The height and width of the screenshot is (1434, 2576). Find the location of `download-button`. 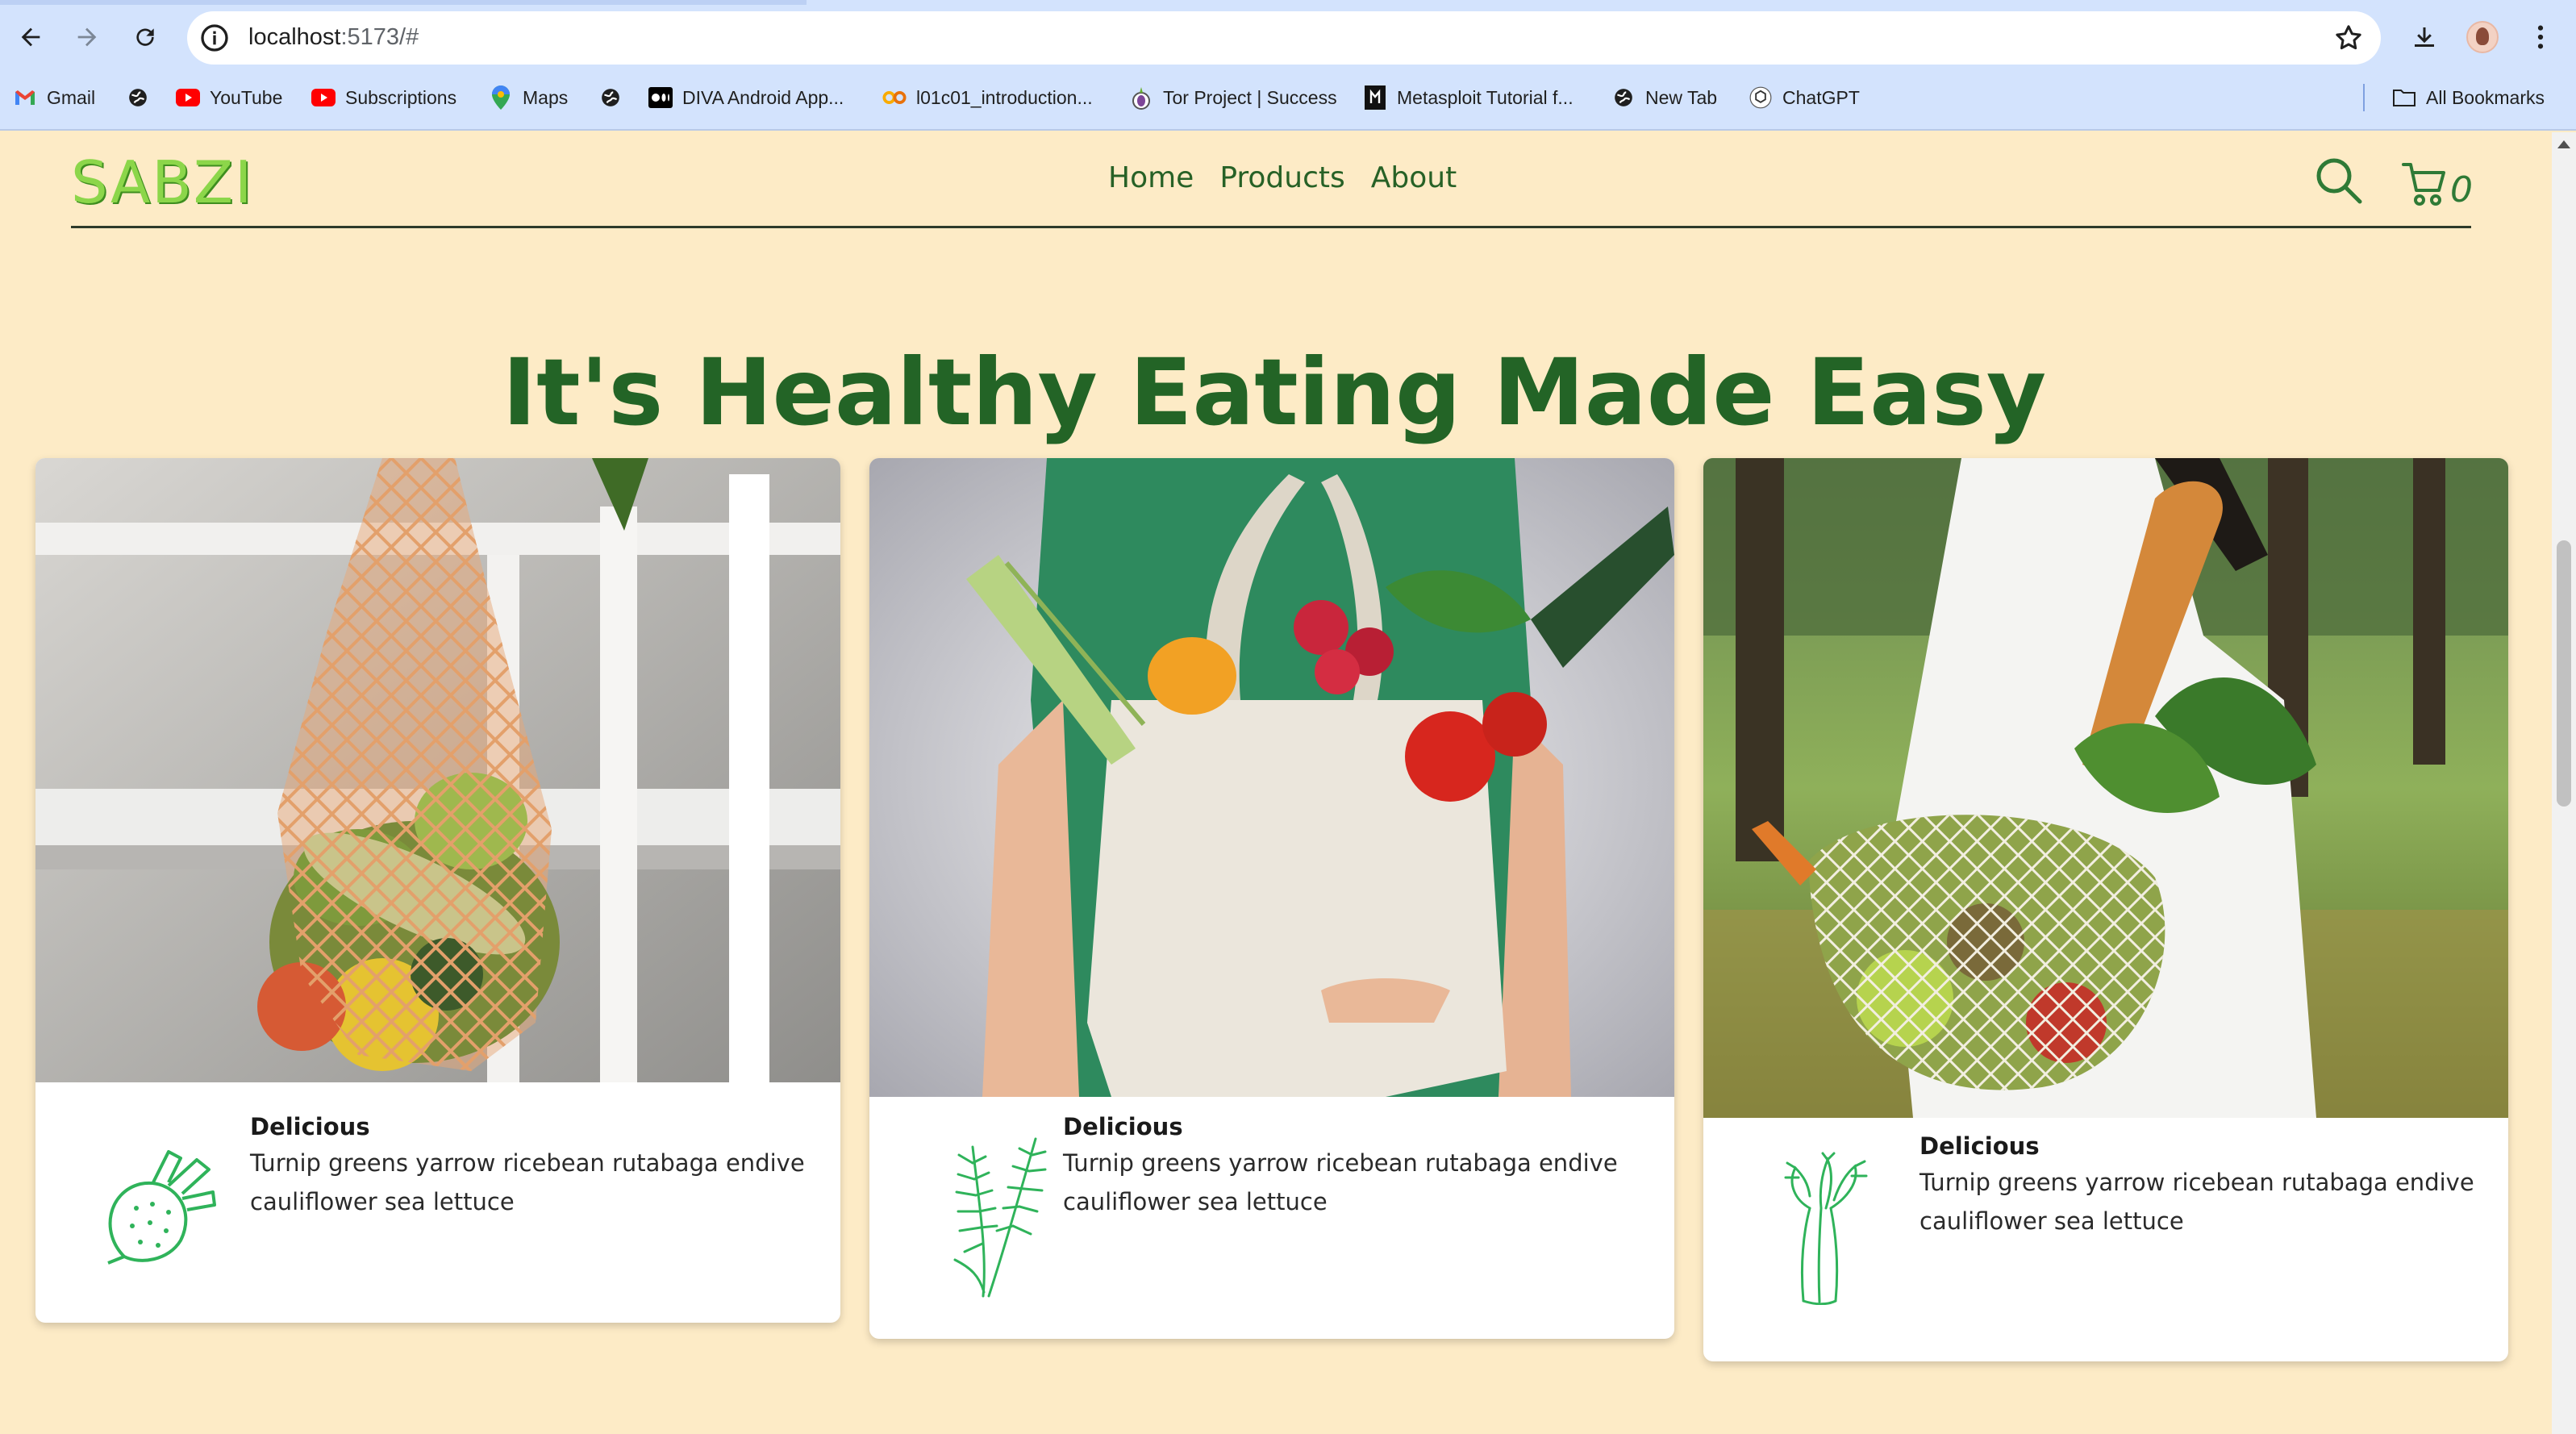

download-button is located at coordinates (2424, 37).